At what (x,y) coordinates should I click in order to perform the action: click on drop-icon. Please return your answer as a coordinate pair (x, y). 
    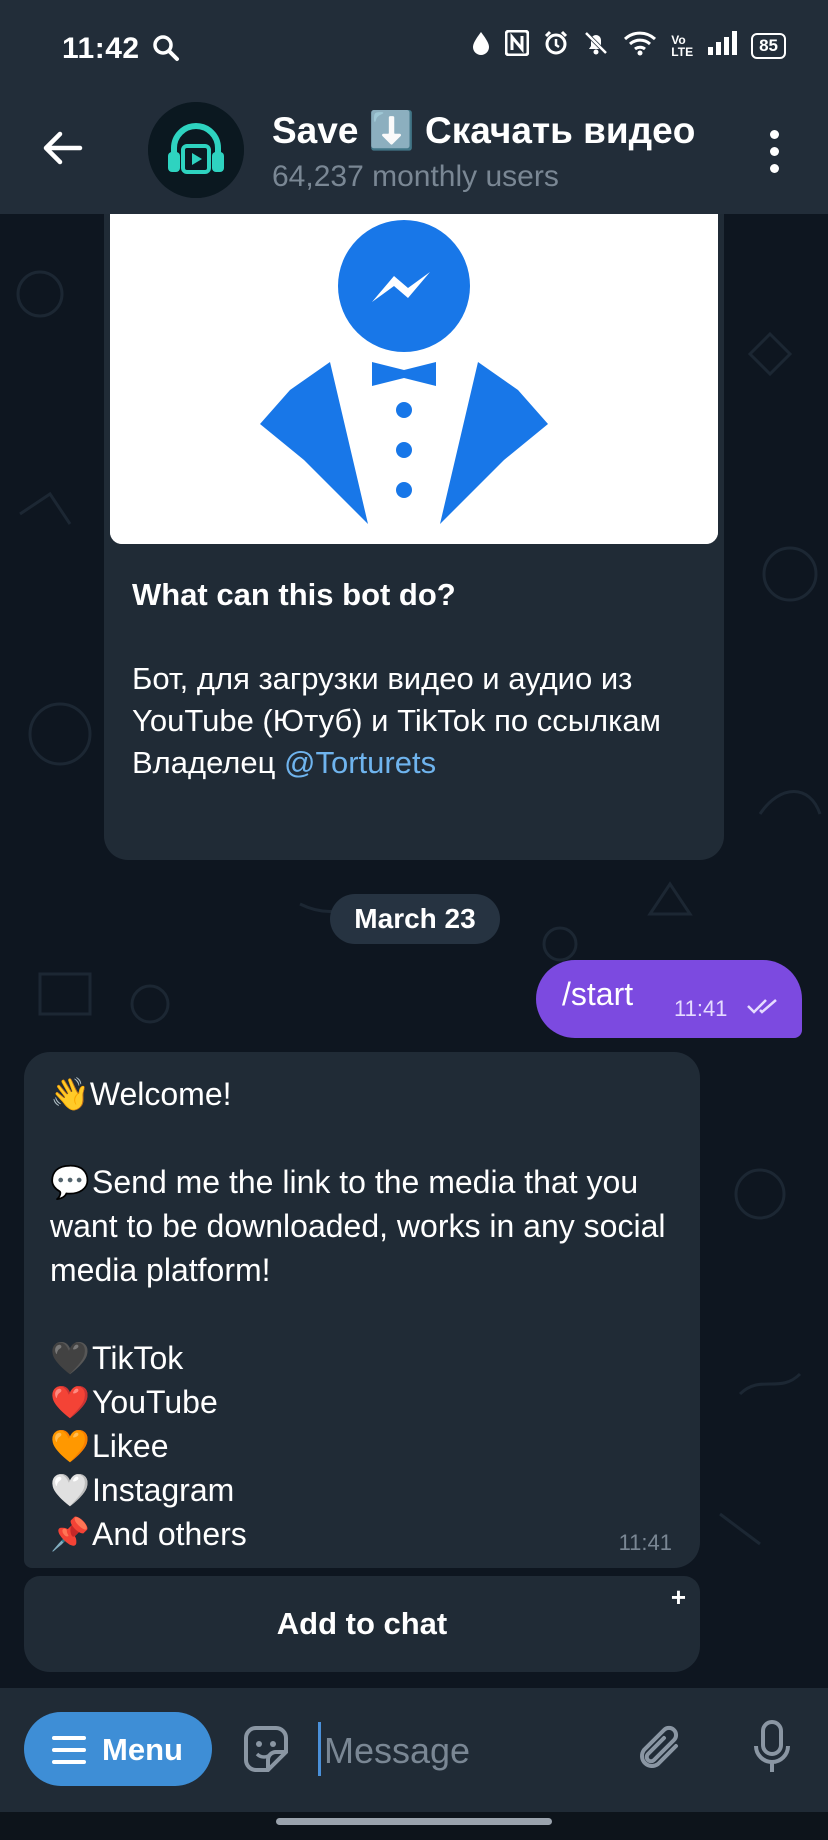
    Looking at the image, I should click on (481, 45).